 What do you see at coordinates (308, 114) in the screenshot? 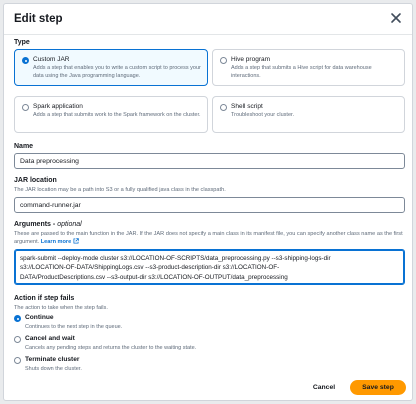
I see `type-option-shell-script: Shell script Troubleshoot your cluster.` at bounding box center [308, 114].